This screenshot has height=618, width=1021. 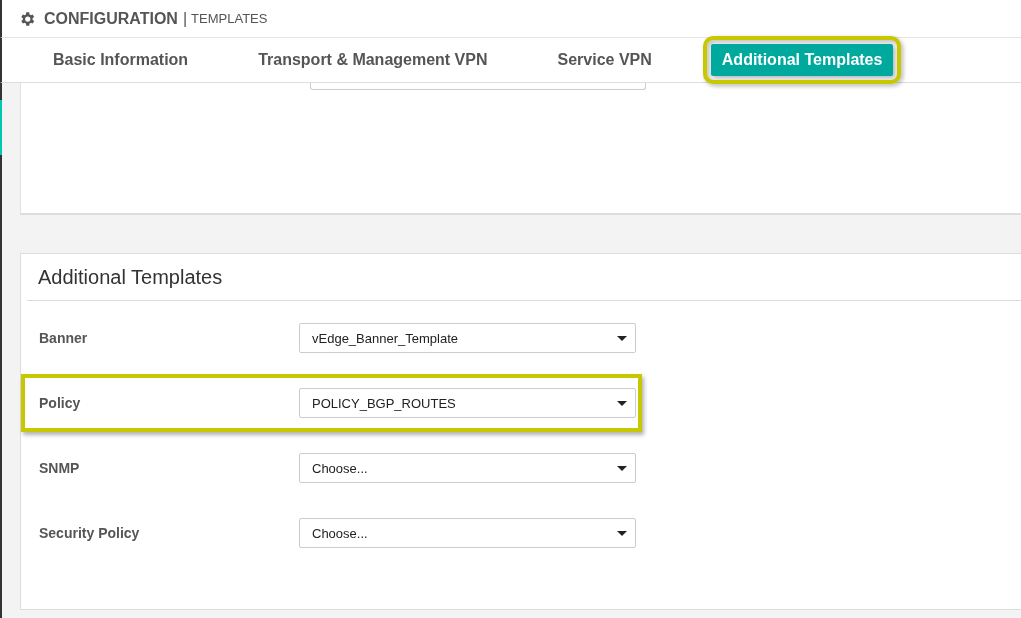 I want to click on field-label: Security Policy, so click(x=90, y=533).